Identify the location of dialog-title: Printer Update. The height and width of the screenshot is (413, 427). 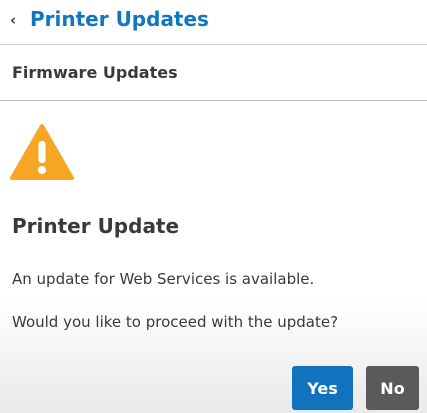
(96, 226).